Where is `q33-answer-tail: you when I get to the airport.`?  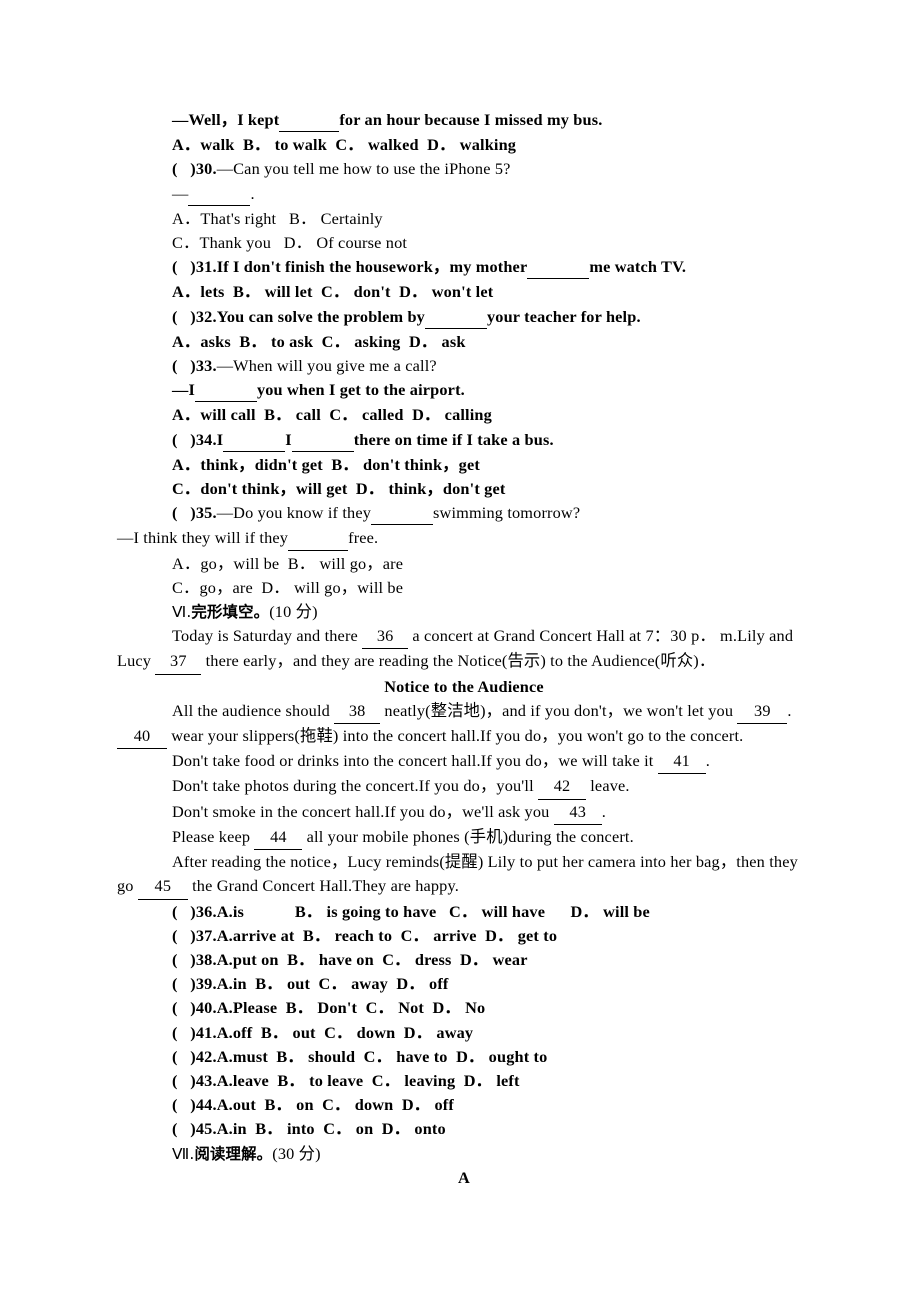 q33-answer-tail: you when I get to the airport. is located at coordinates (360, 390).